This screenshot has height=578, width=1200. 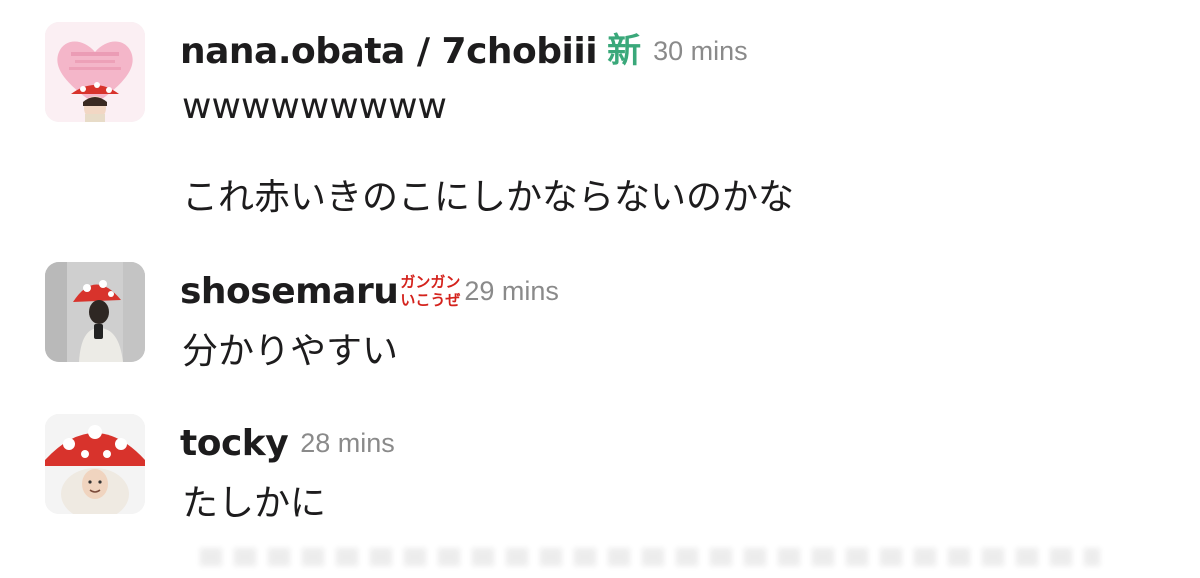 I want to click on mushroom-costume-icon, so click(x=95, y=464).